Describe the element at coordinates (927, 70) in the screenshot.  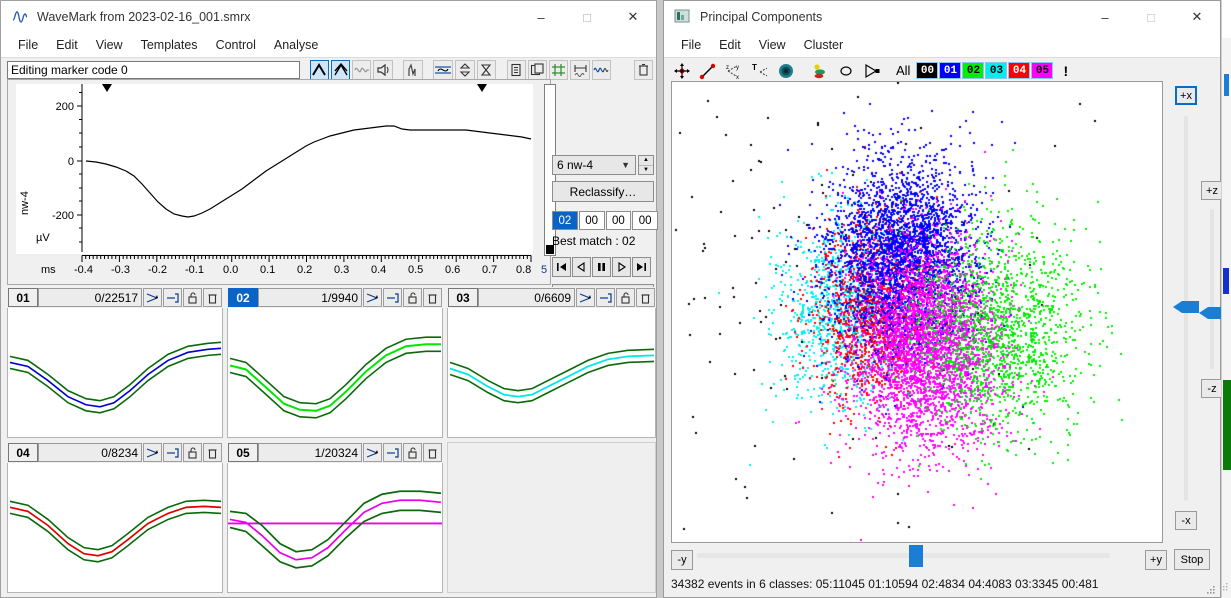
I see `class-button-00: 00` at that location.